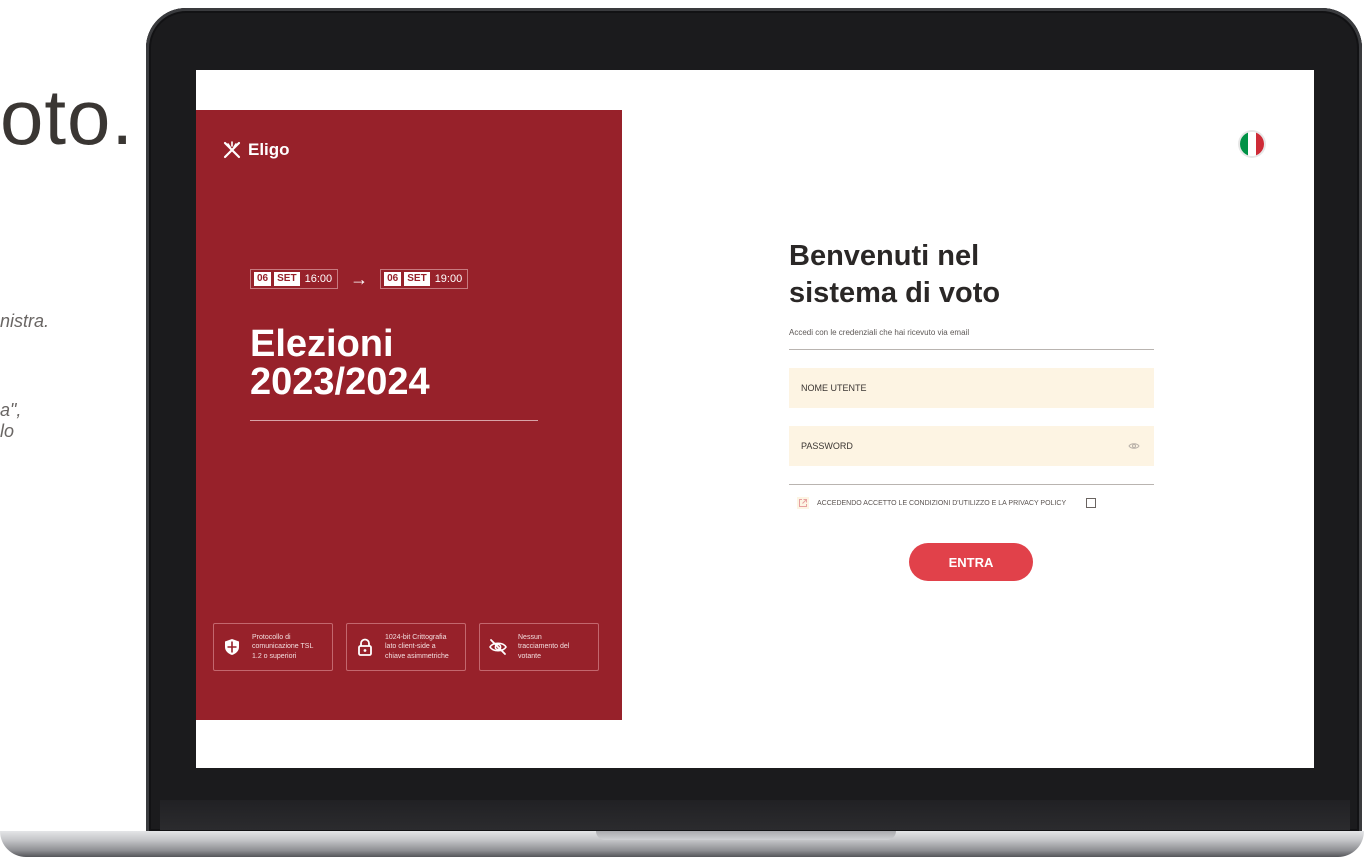 The height and width of the screenshot is (857, 1364). I want to click on feature-text: Nessun tracciamento del votante, so click(544, 646).